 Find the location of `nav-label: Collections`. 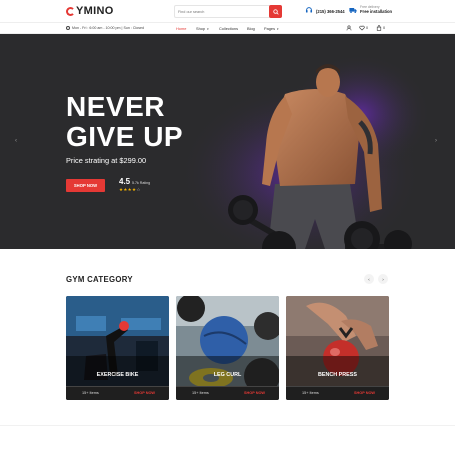

nav-label: Collections is located at coordinates (229, 28).